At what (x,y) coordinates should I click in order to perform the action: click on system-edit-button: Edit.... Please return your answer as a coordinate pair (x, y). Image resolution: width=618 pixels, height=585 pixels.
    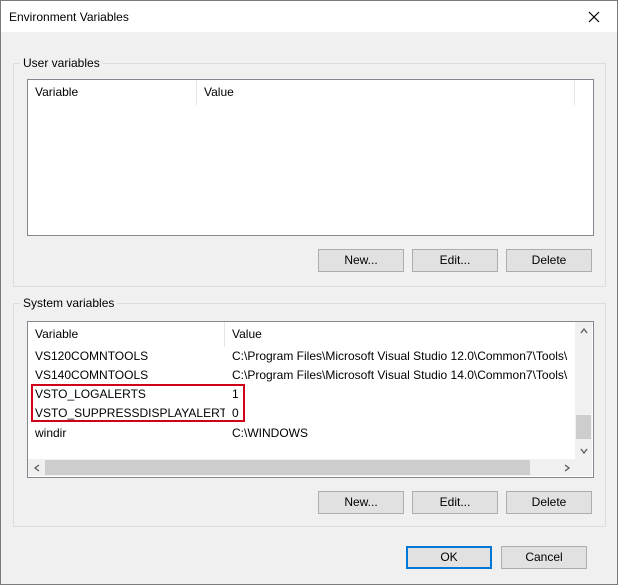
    Looking at the image, I should click on (455, 502).